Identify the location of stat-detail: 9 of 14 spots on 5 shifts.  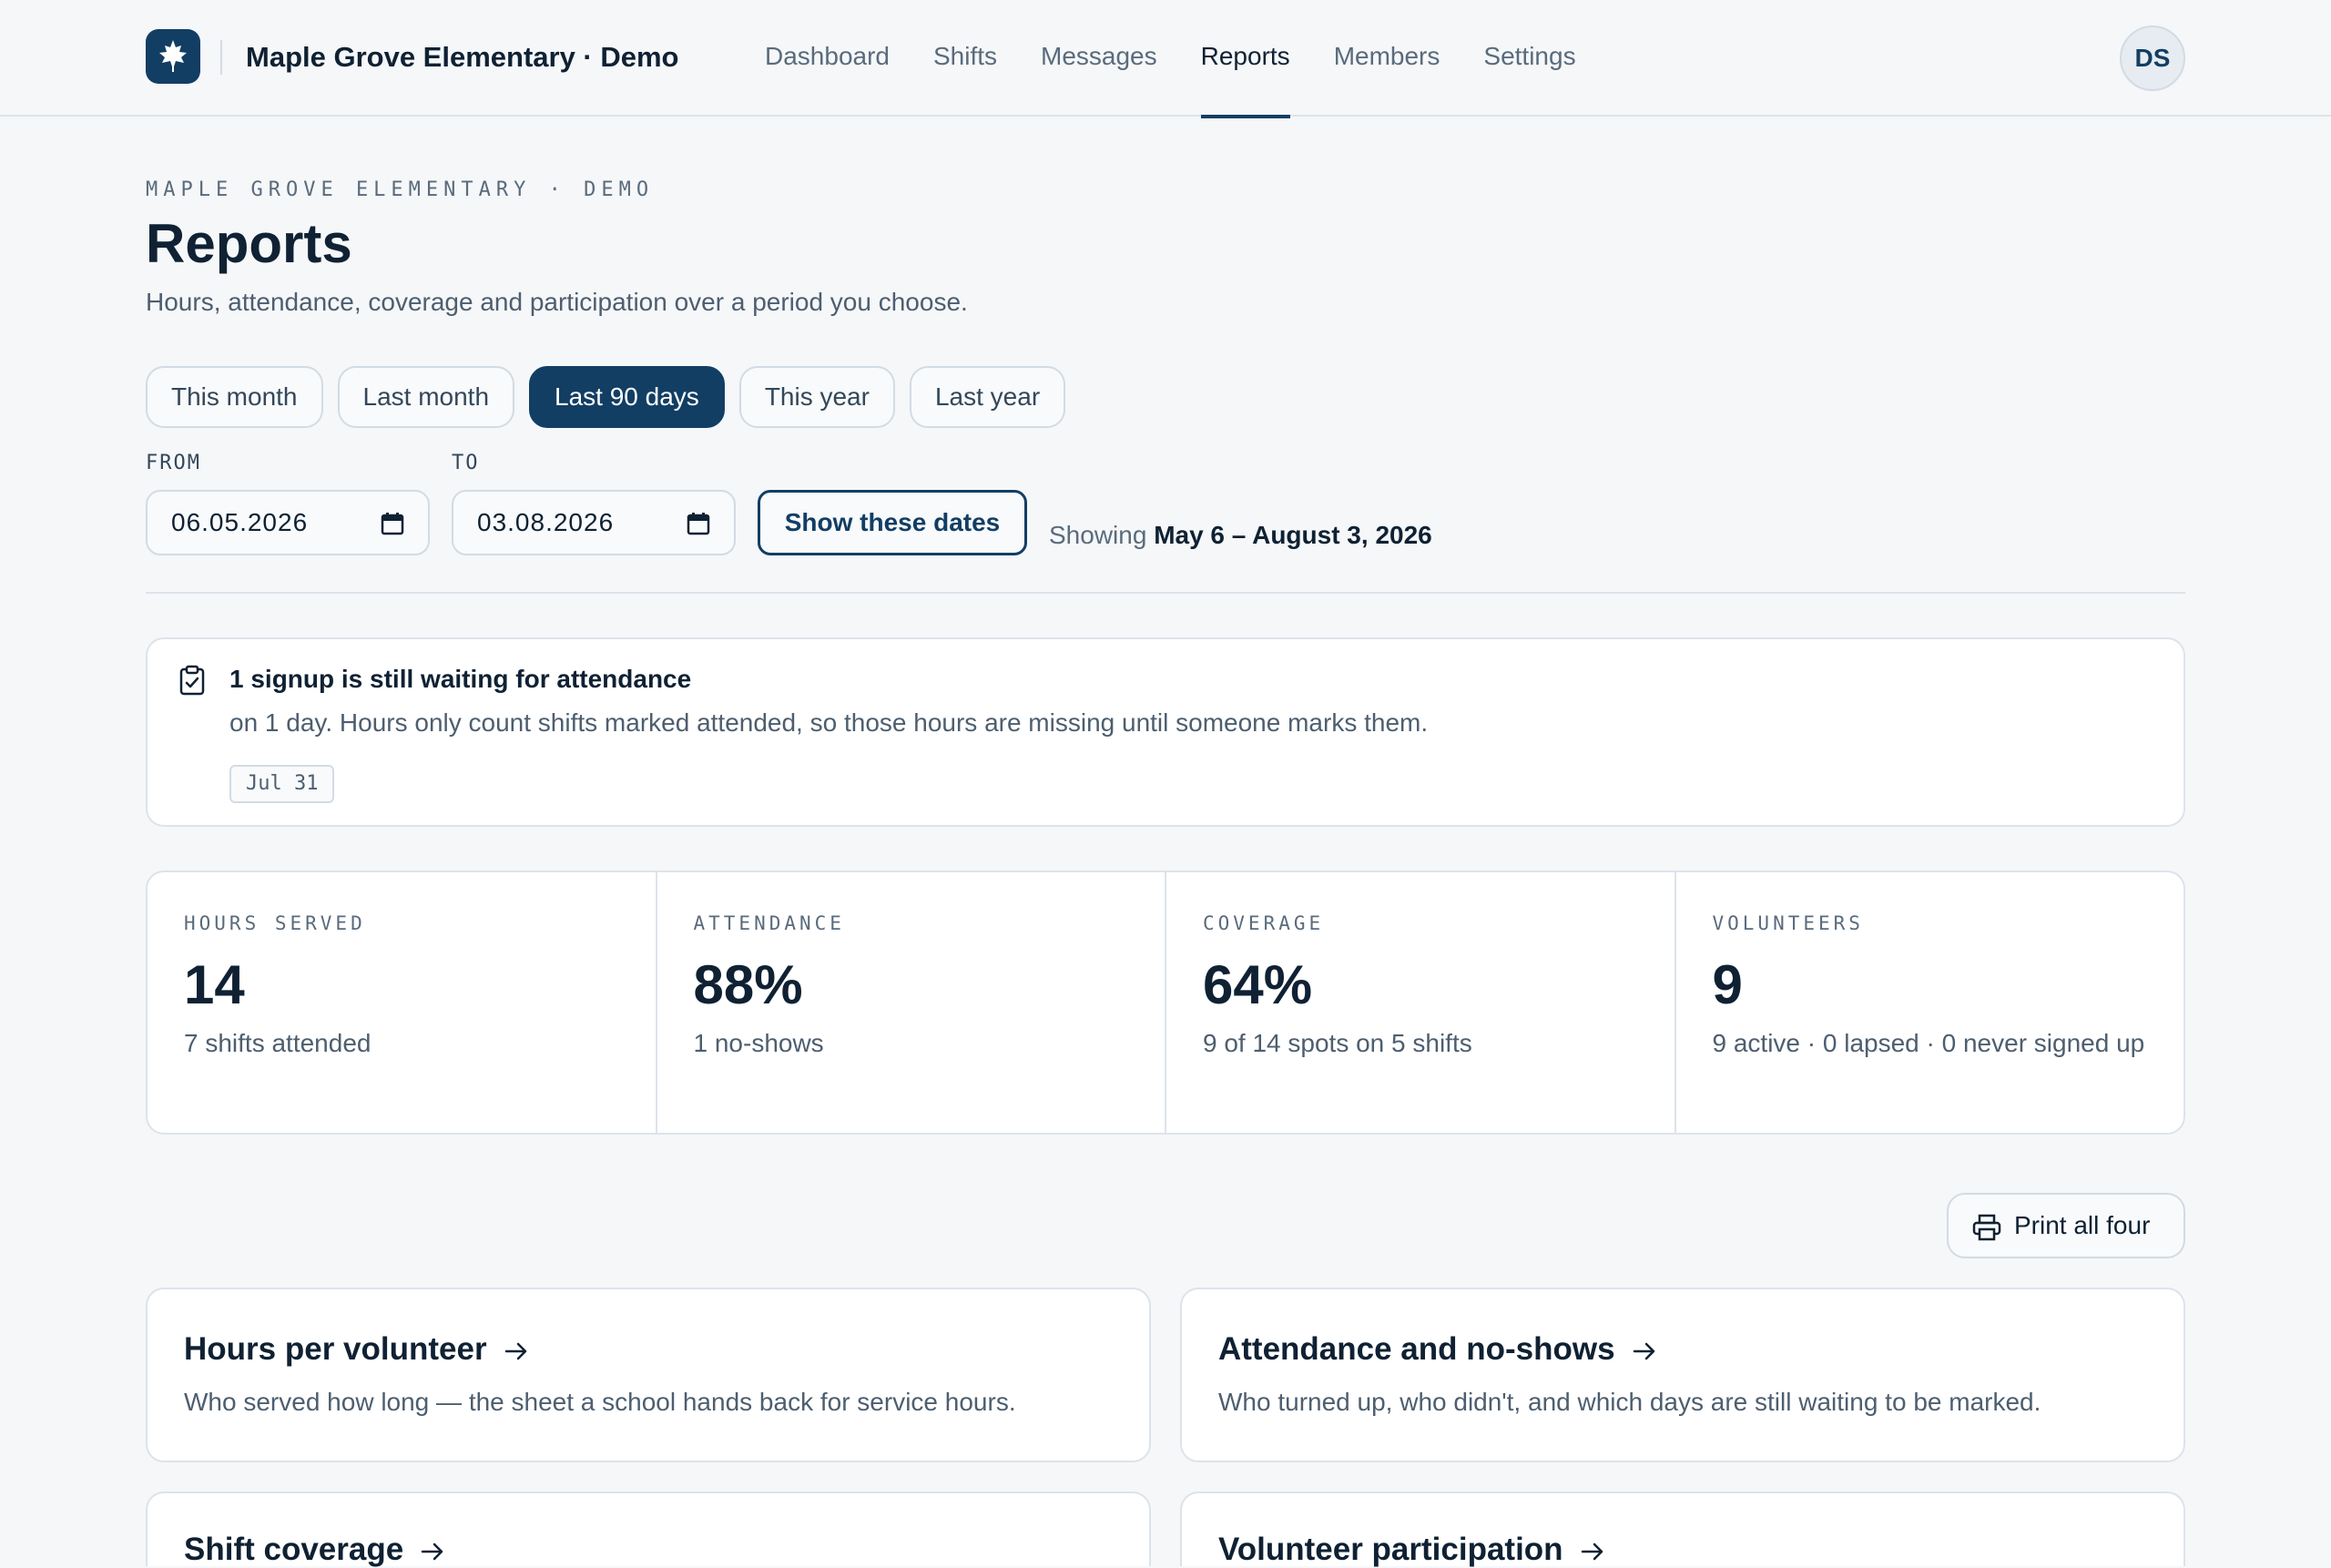
(1337, 1043).